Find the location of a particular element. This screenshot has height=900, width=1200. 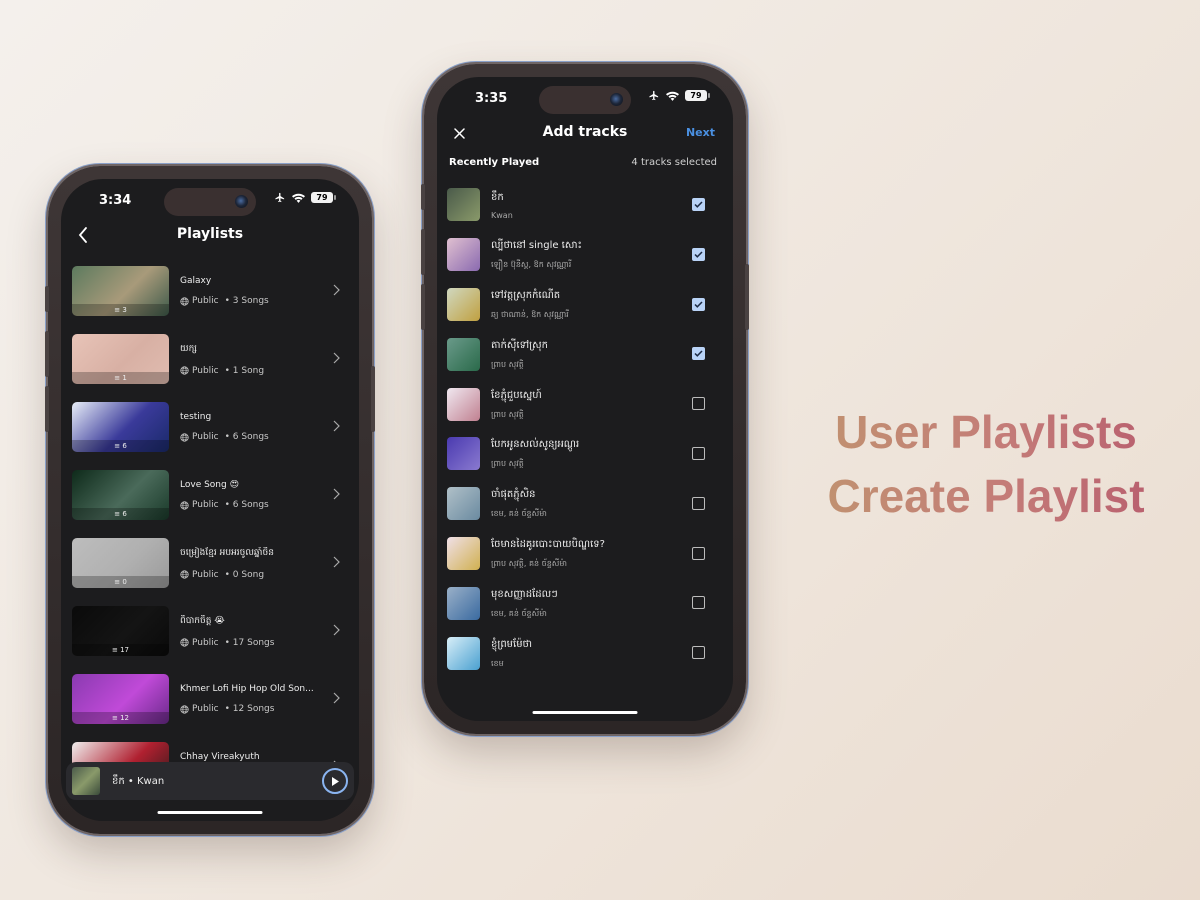

airplane-icon is located at coordinates (654, 95).